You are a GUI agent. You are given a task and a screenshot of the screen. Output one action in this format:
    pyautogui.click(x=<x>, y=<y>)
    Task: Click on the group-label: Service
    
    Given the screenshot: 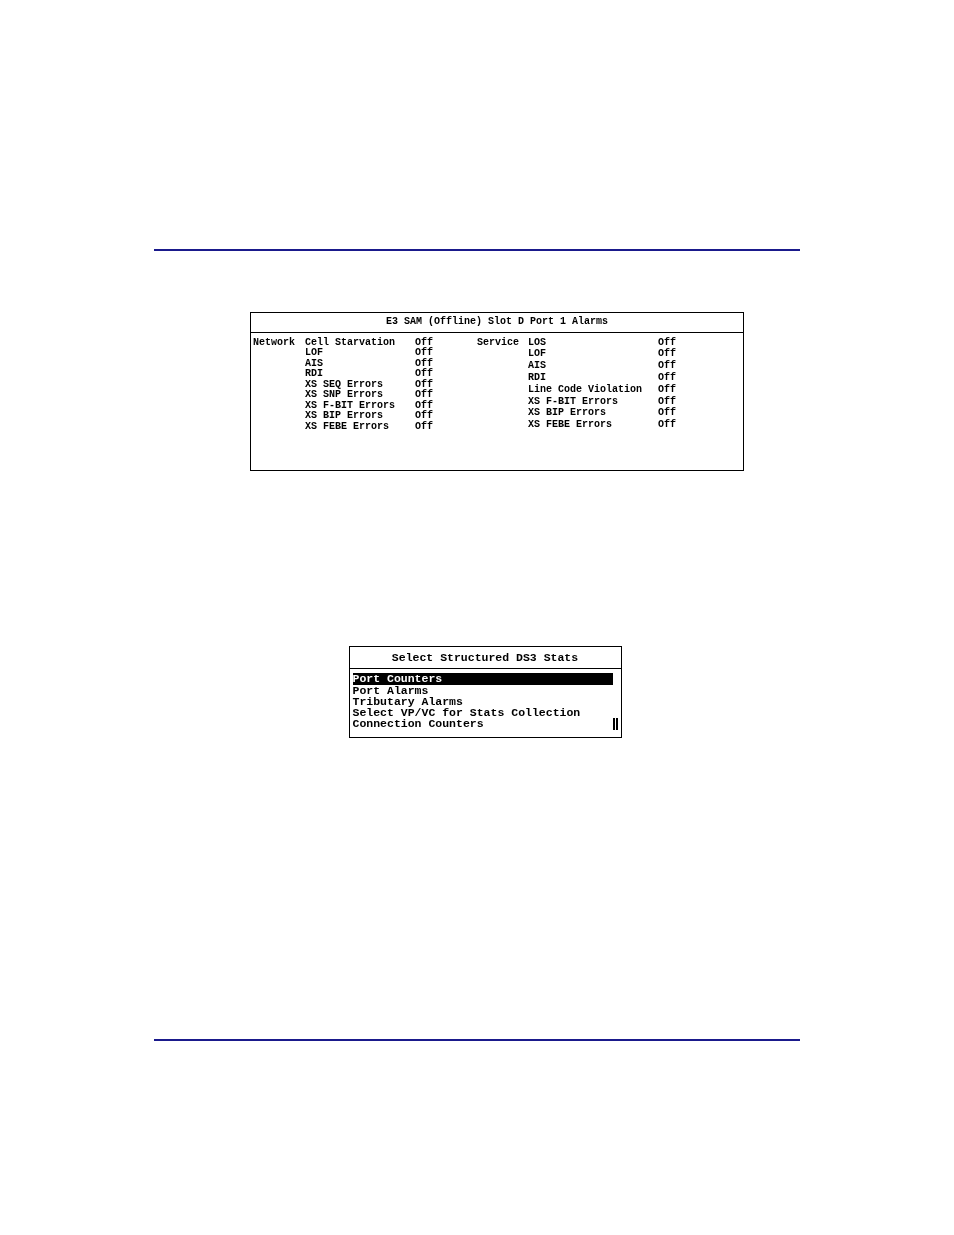 What is the action you would take?
    pyautogui.click(x=498, y=343)
    